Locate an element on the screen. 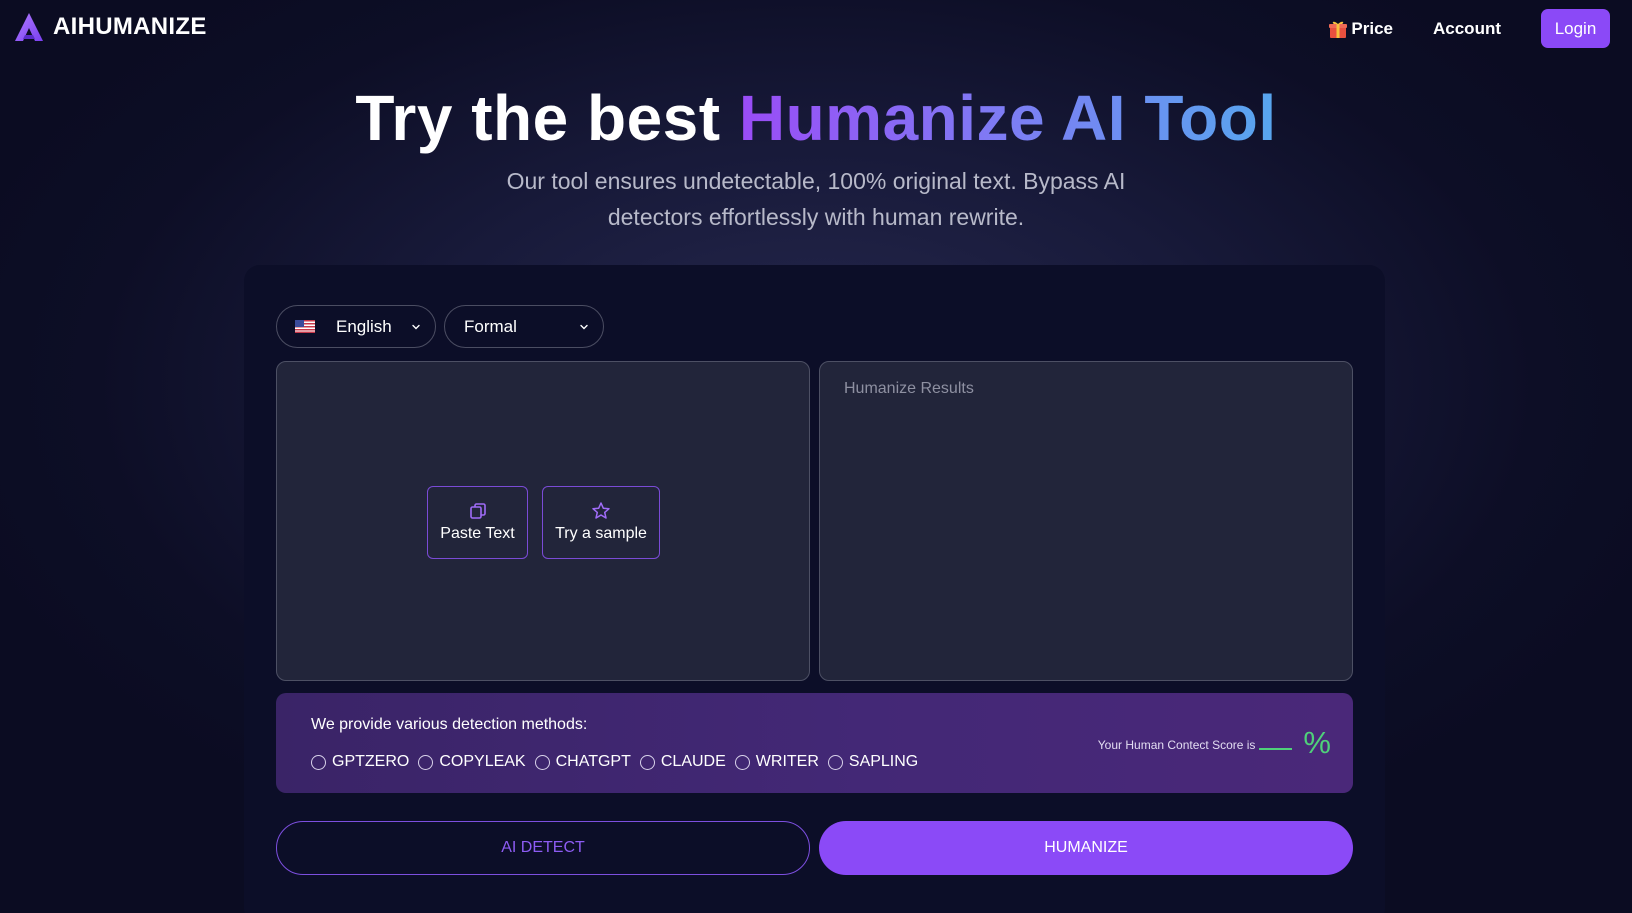 The image size is (1632, 913). method-option-gptzero: GPTZERO is located at coordinates (360, 762).